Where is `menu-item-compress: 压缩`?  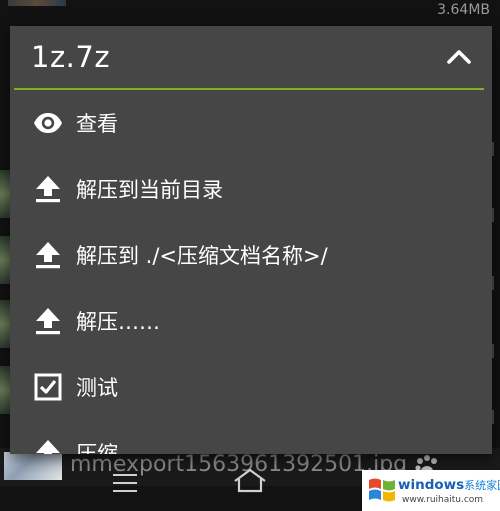 menu-item-compress: 压缩 is located at coordinates (251, 437).